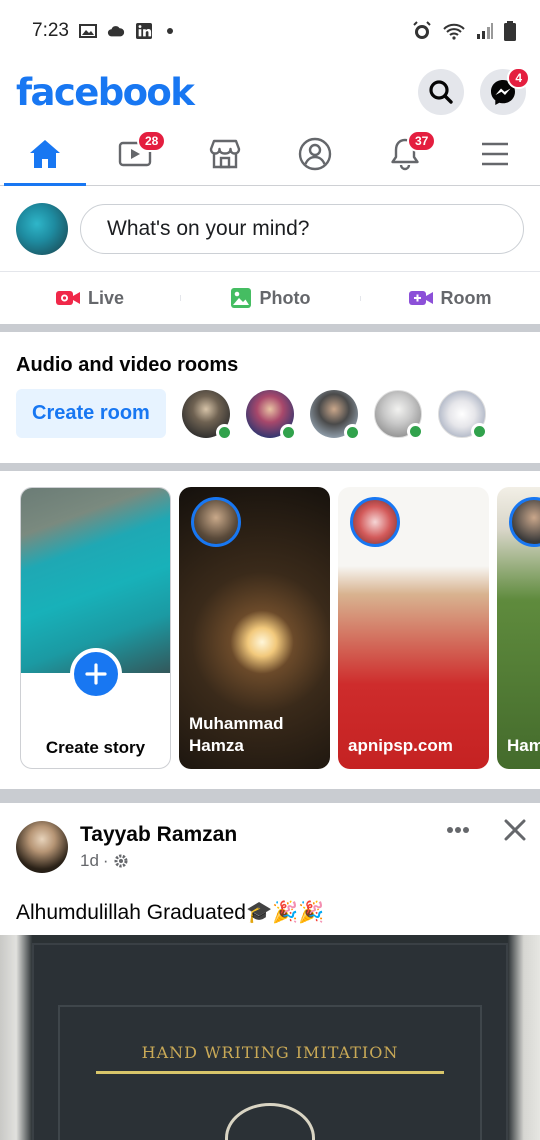 The image size is (540, 1140). Describe the element at coordinates (152, 141) in the screenshot. I see `watch-badge: 28` at that location.